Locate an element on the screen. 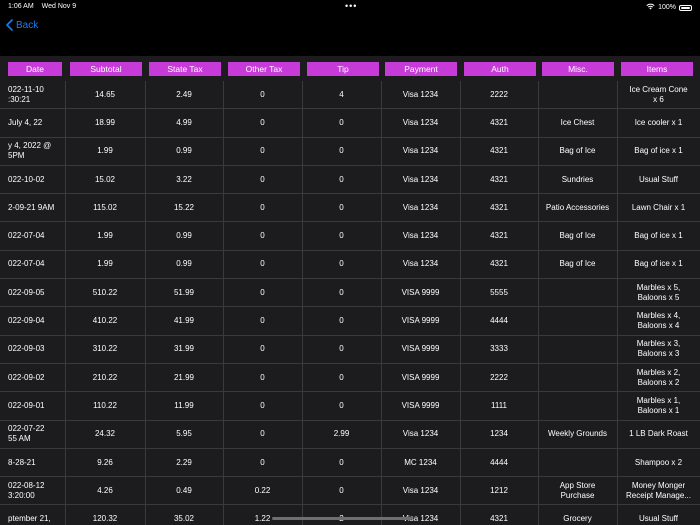  column-header-subtotal: Subtotal is located at coordinates (106, 69).